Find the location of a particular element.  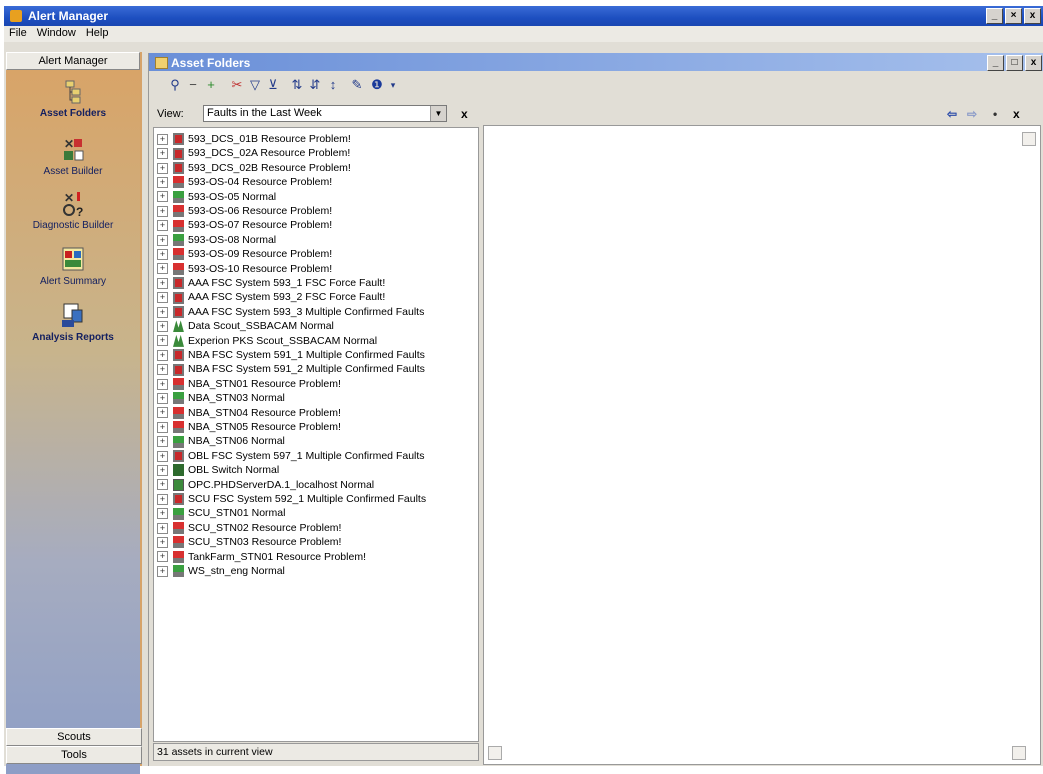

tree-row: + AAA FSC System 593_1 FSC Force Fault! is located at coordinates (271, 283).